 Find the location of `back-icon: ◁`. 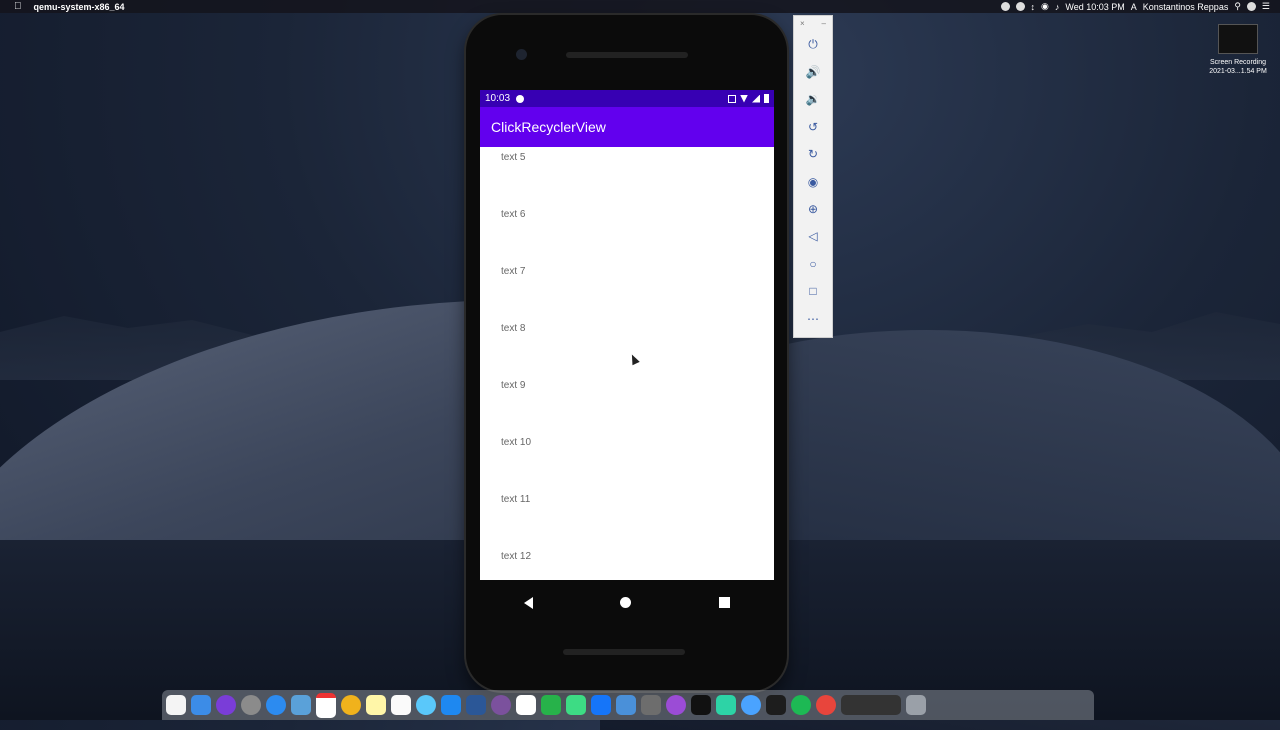

back-icon: ◁ is located at coordinates (813, 236).